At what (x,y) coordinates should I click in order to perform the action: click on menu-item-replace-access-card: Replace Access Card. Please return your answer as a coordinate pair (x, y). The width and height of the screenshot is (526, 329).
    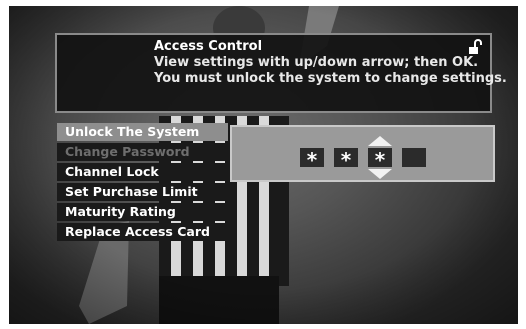
    Looking at the image, I should click on (142, 232).